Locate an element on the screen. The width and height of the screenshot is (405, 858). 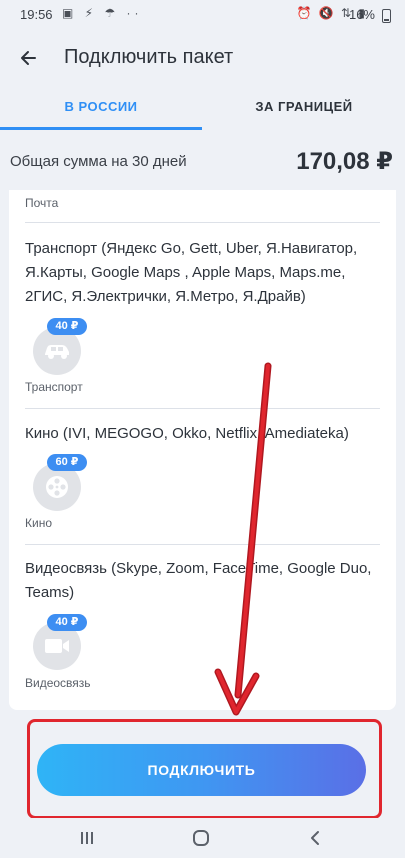
total-label: Общая сумма на 30 дней is located at coordinates (98, 161).